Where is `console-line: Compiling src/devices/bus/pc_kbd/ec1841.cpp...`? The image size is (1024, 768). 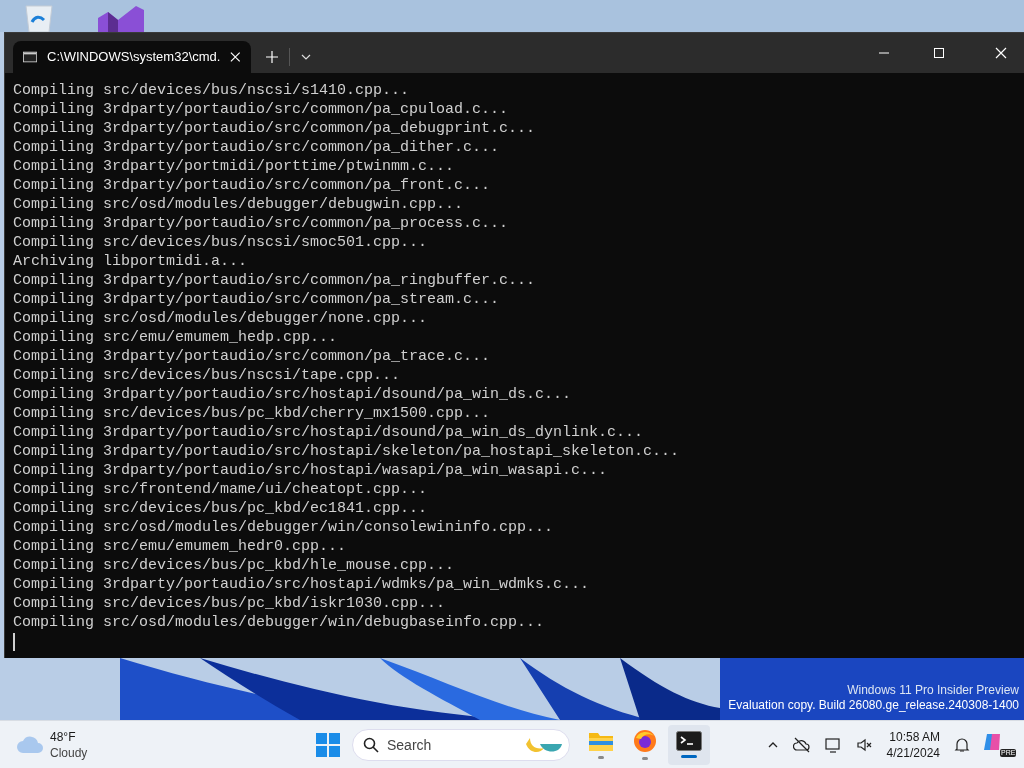
console-line: Compiling src/devices/bus/pc_kbd/ec1841.cpp... is located at coordinates (220, 508).